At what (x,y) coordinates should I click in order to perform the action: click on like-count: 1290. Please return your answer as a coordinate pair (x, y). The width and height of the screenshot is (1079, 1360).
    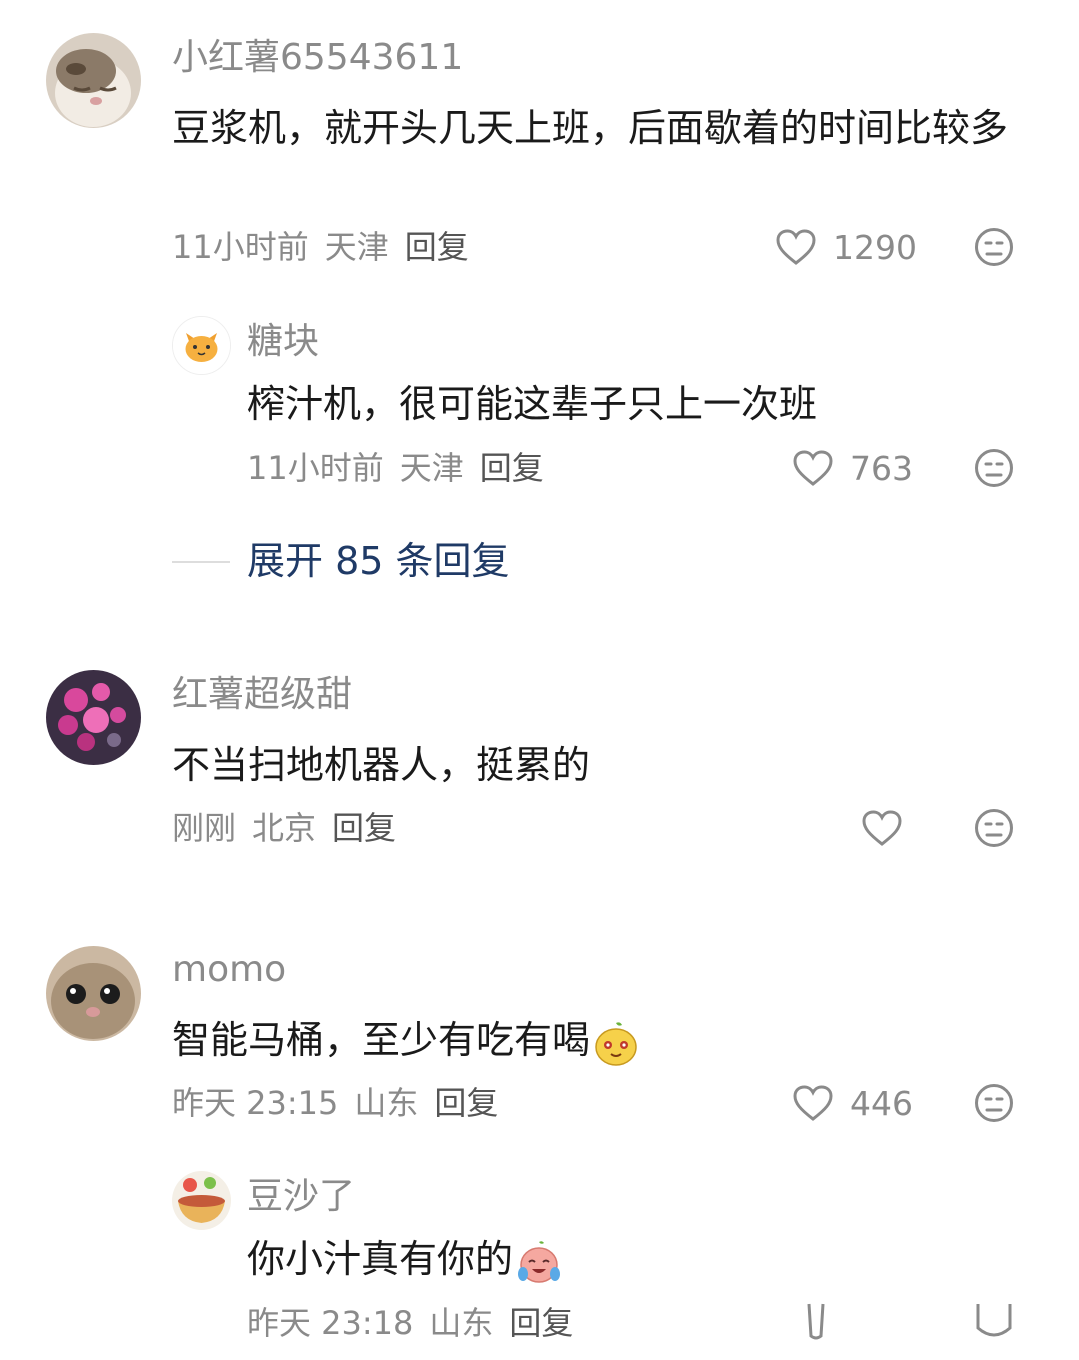
    Looking at the image, I should click on (875, 247).